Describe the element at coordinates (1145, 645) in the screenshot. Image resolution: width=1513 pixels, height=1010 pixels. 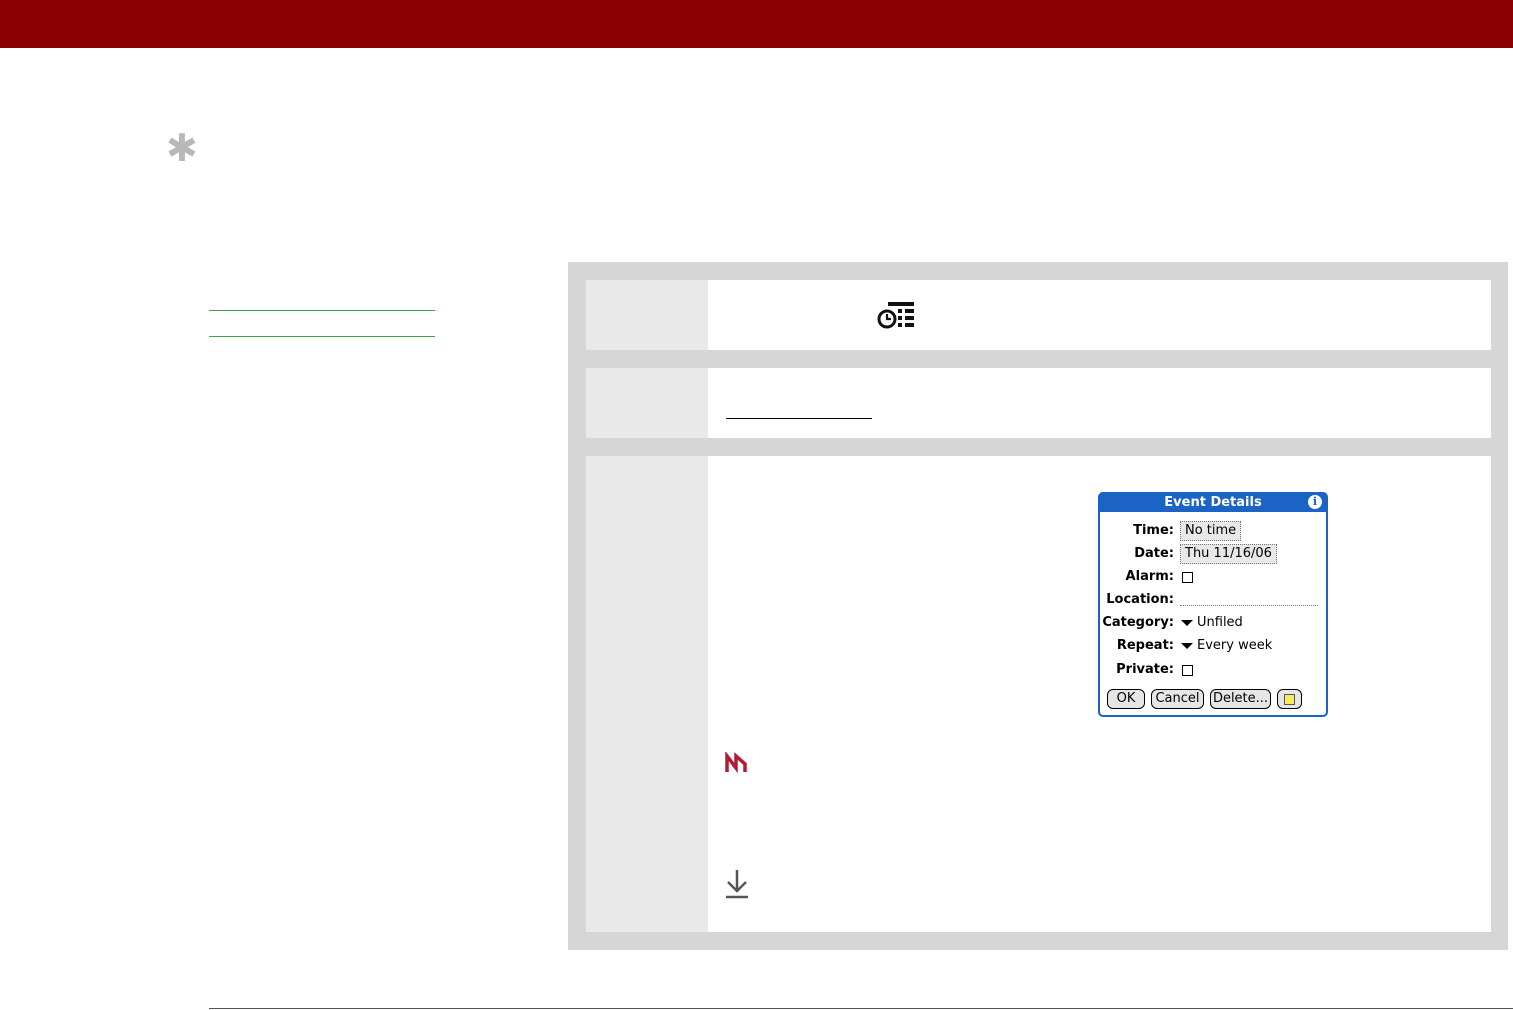
I see `repeat-label: Repeat:` at that location.